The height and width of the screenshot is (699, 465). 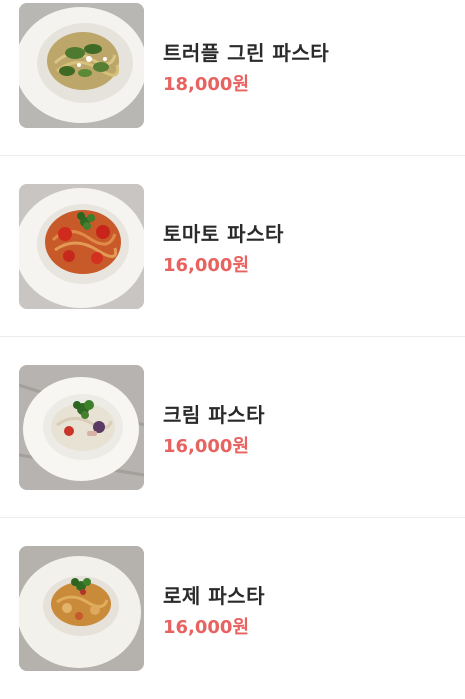 I want to click on menu-item-name: 로제 파스타, so click(x=214, y=596).